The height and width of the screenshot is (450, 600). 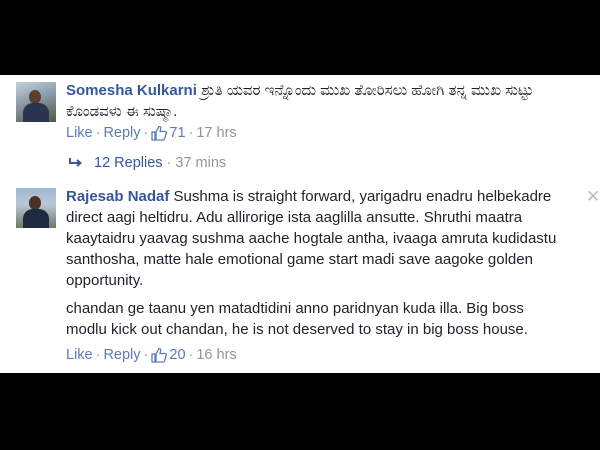 I want to click on author-name: Somesha Kulkarni, so click(x=131, y=90).